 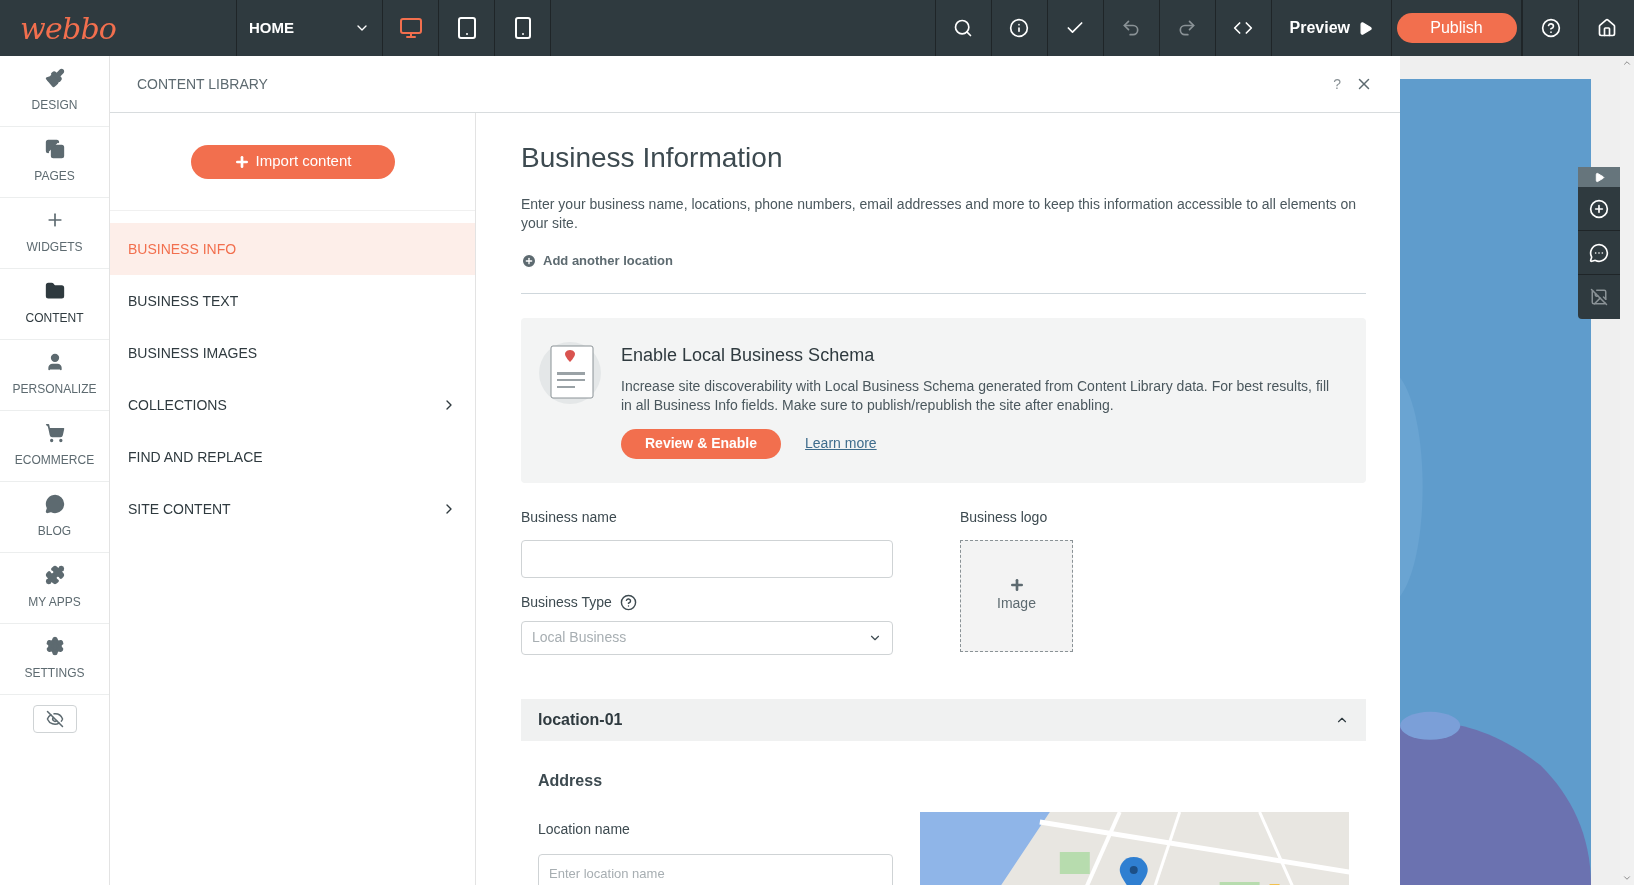 I want to click on publish-button: Publish, so click(x=1456, y=28).